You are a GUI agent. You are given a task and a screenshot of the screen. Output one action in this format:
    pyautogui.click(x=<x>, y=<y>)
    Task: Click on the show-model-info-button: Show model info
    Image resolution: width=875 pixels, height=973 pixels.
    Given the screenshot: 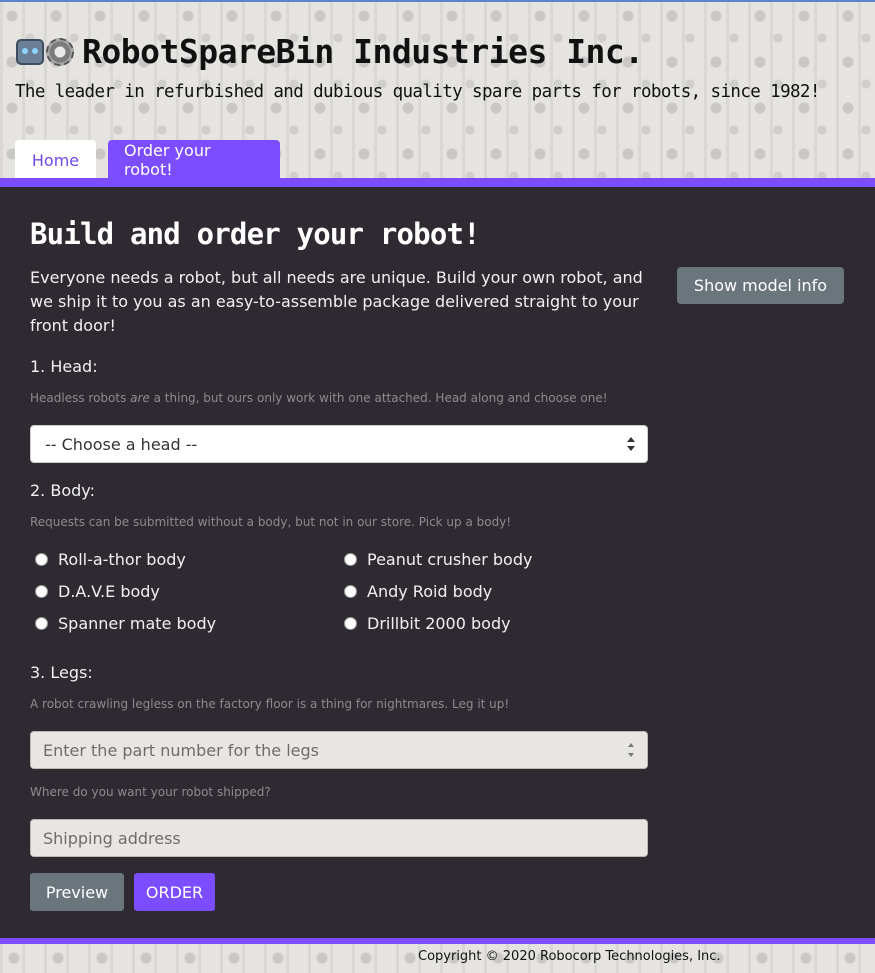 What is the action you would take?
    pyautogui.click(x=760, y=285)
    